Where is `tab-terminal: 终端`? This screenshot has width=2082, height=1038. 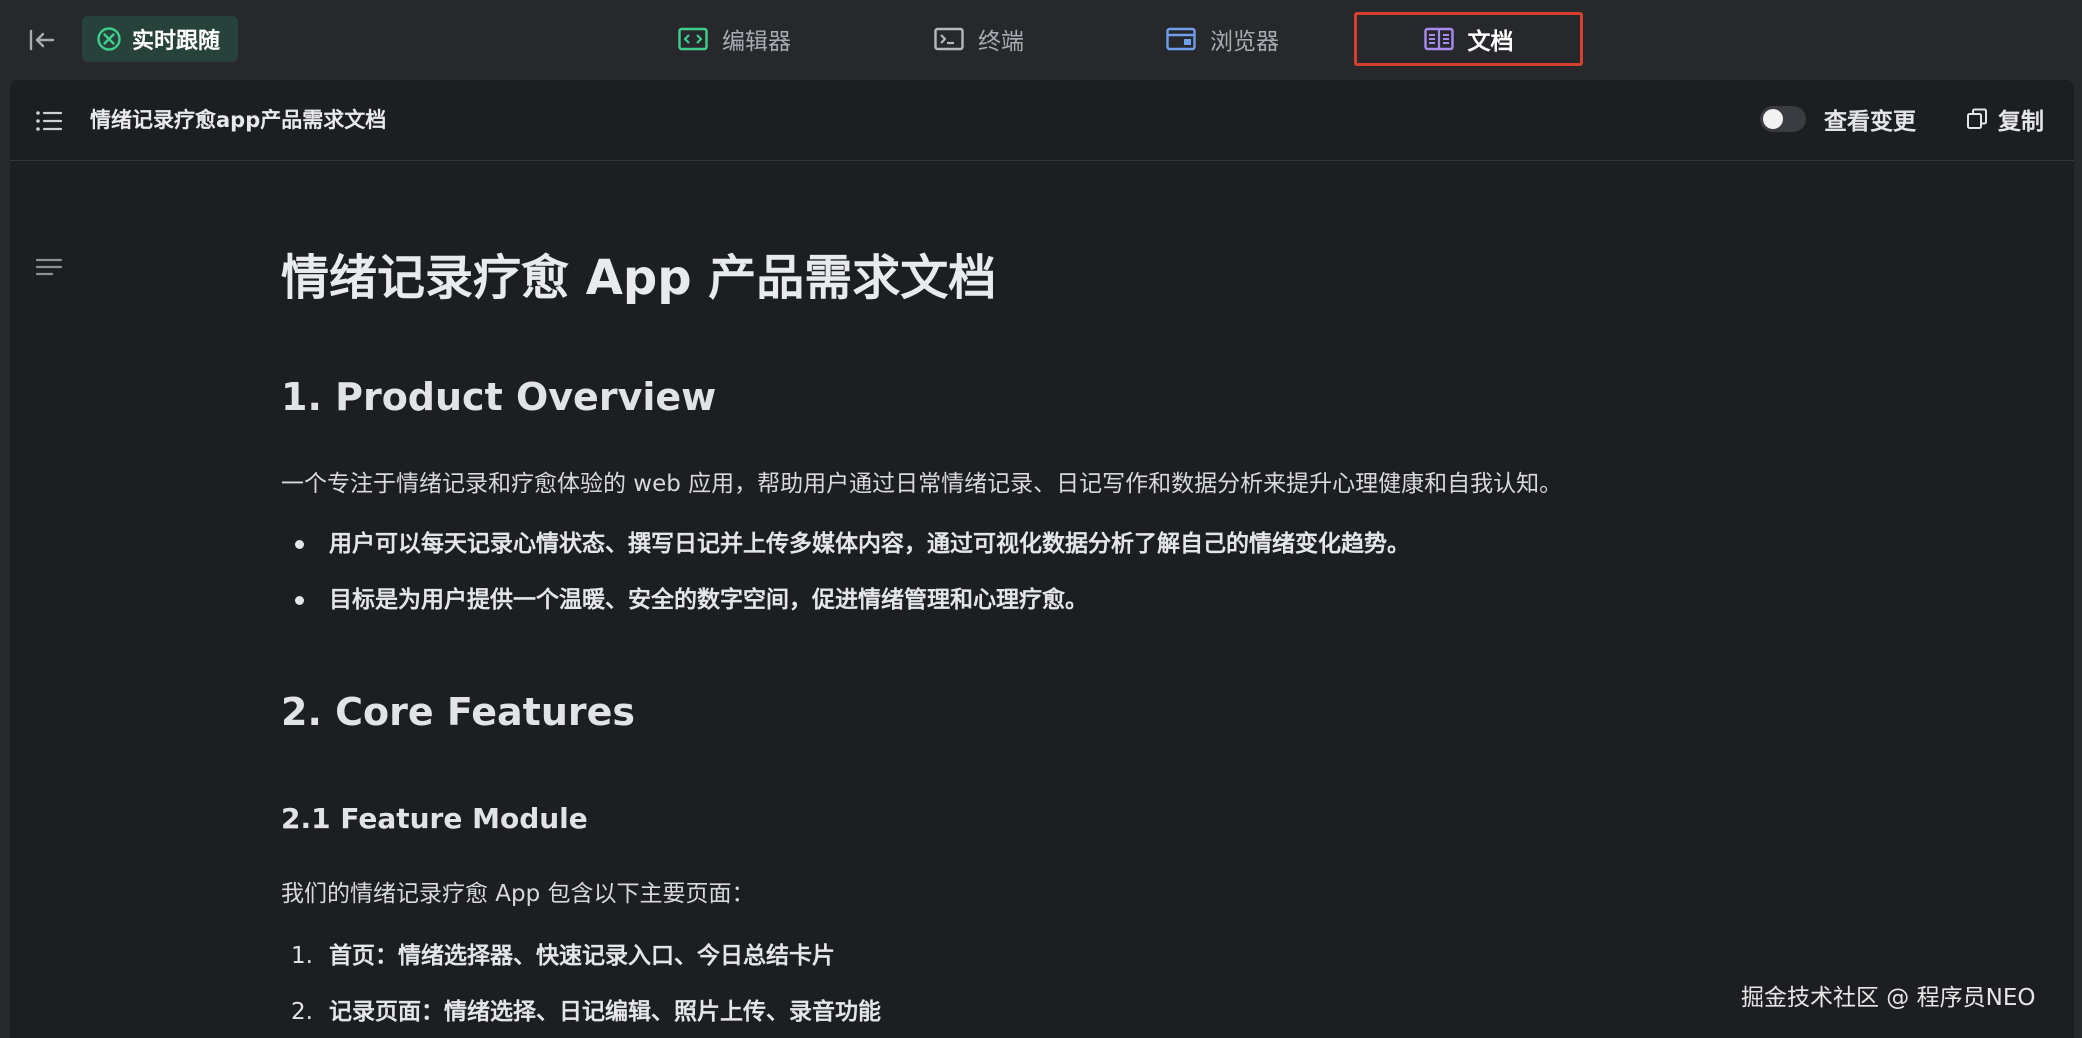 tab-terminal: 终端 is located at coordinates (979, 39).